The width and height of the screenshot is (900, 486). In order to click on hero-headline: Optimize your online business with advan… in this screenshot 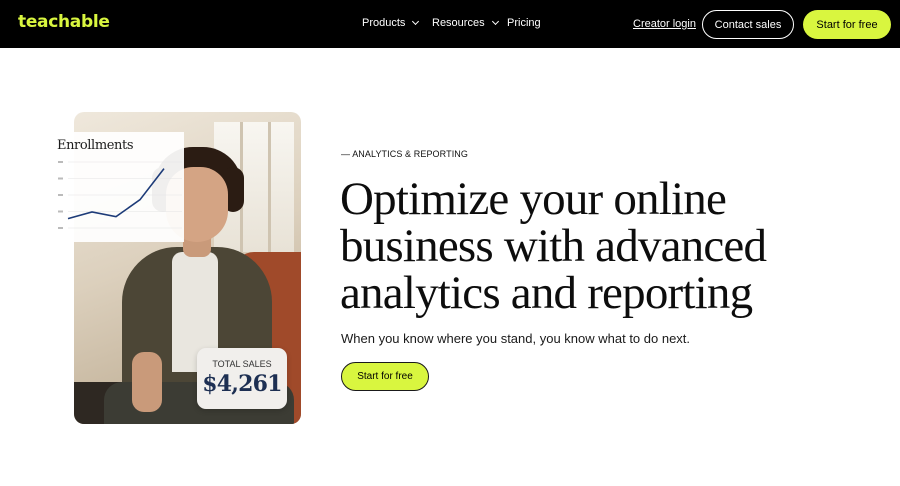, I will do `click(553, 246)`.